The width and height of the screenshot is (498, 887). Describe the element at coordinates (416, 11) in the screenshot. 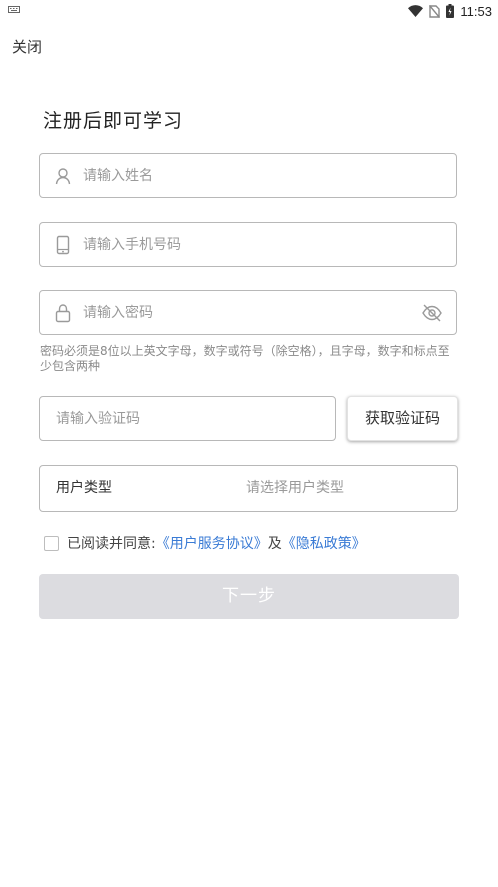

I see `wifi-icon` at that location.